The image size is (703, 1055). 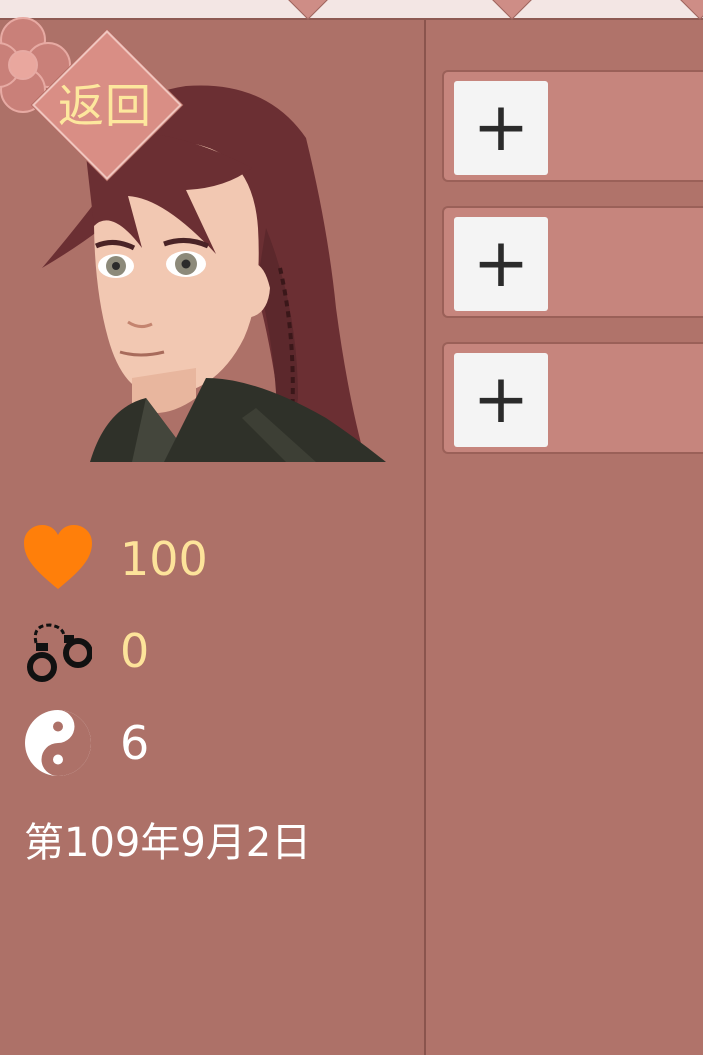 I want to click on dao-value: 6, so click(x=135, y=743).